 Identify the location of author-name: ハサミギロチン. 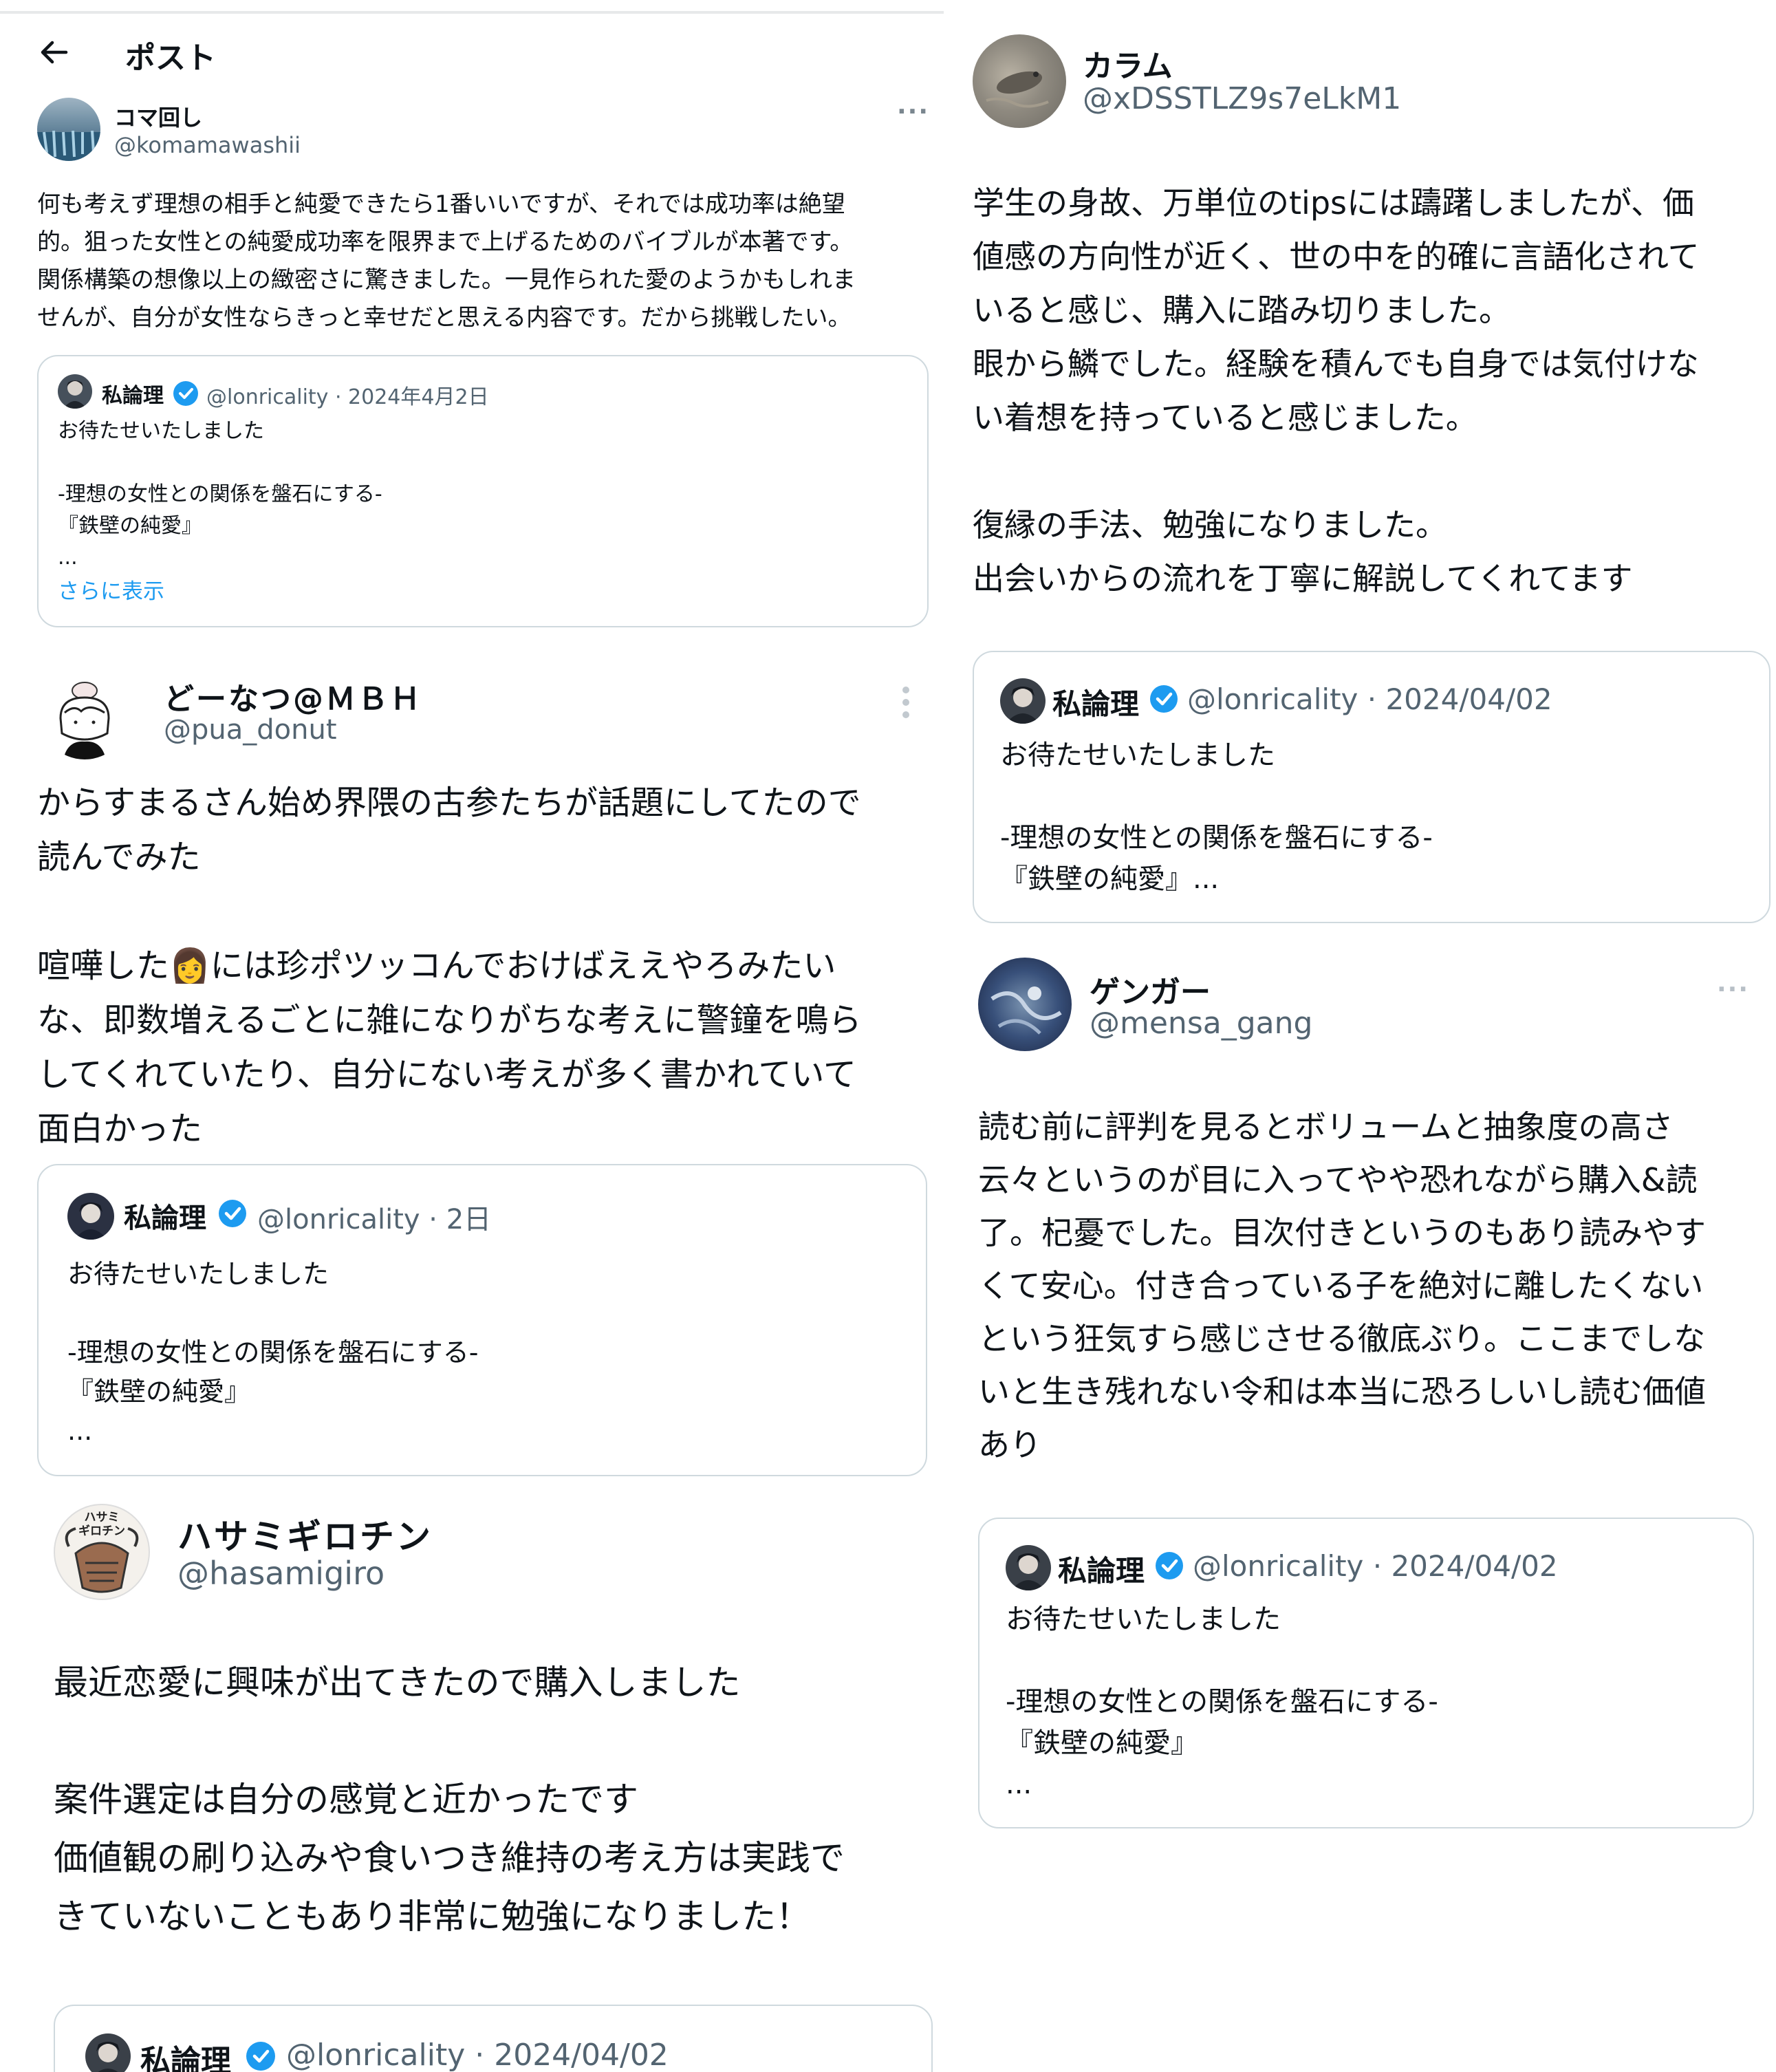
(305, 1534).